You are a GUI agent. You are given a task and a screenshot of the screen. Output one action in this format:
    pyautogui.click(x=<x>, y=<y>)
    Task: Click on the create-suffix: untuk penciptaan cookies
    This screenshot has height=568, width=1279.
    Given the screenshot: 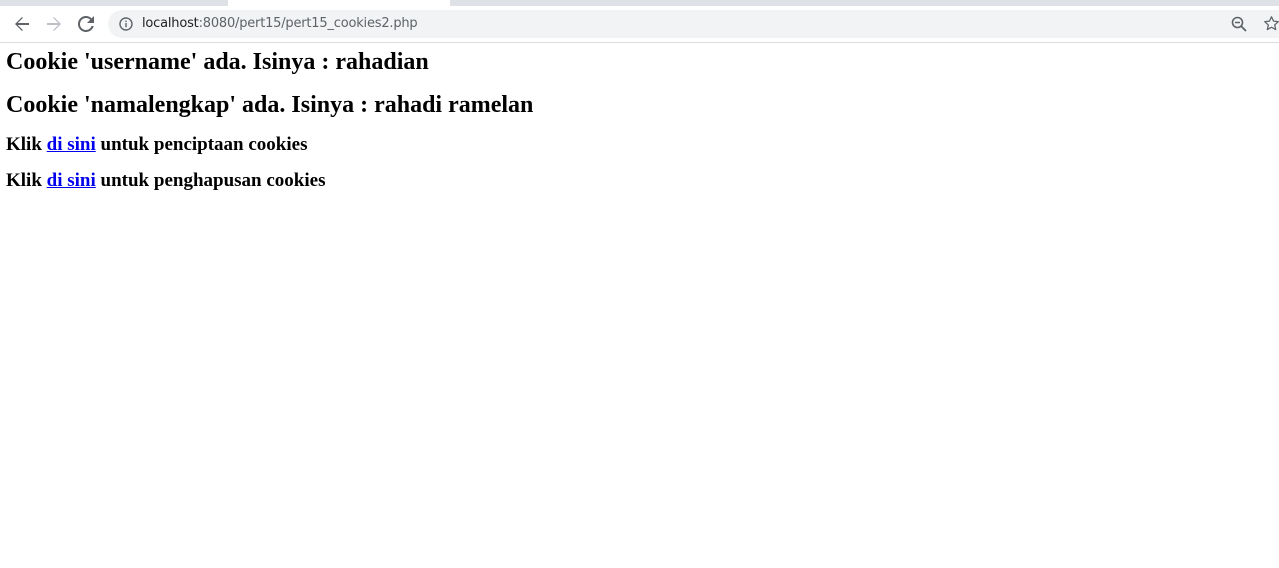 What is the action you would take?
    pyautogui.click(x=201, y=144)
    